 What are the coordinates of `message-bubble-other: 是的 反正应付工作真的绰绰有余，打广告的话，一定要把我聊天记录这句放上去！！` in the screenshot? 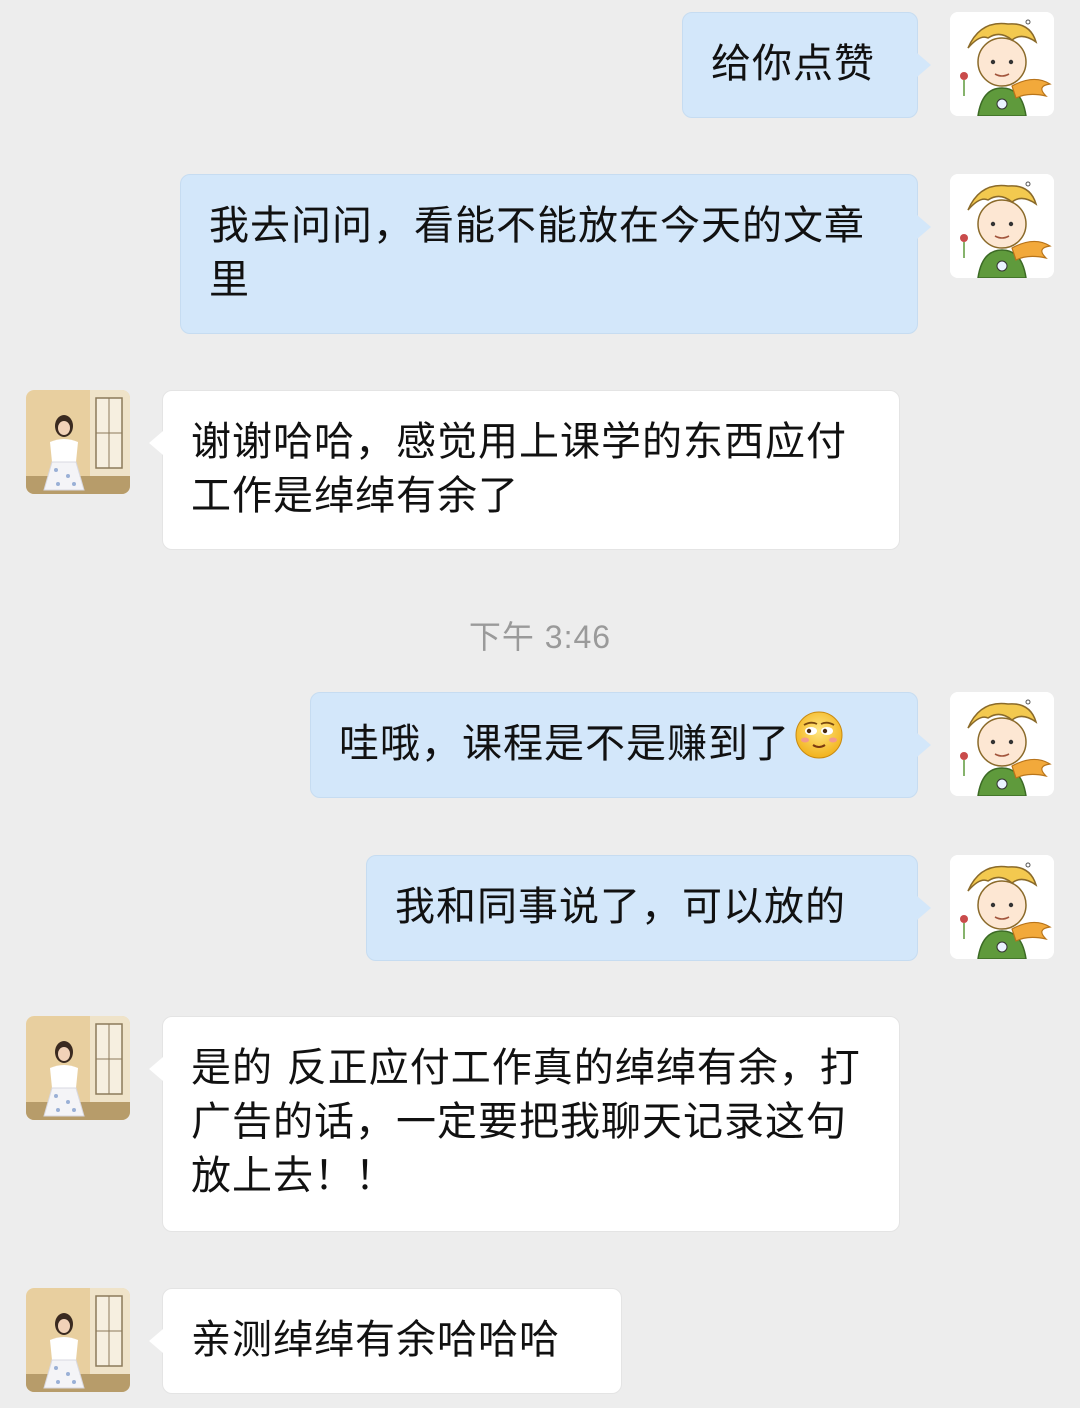 It's located at (524, 1124).